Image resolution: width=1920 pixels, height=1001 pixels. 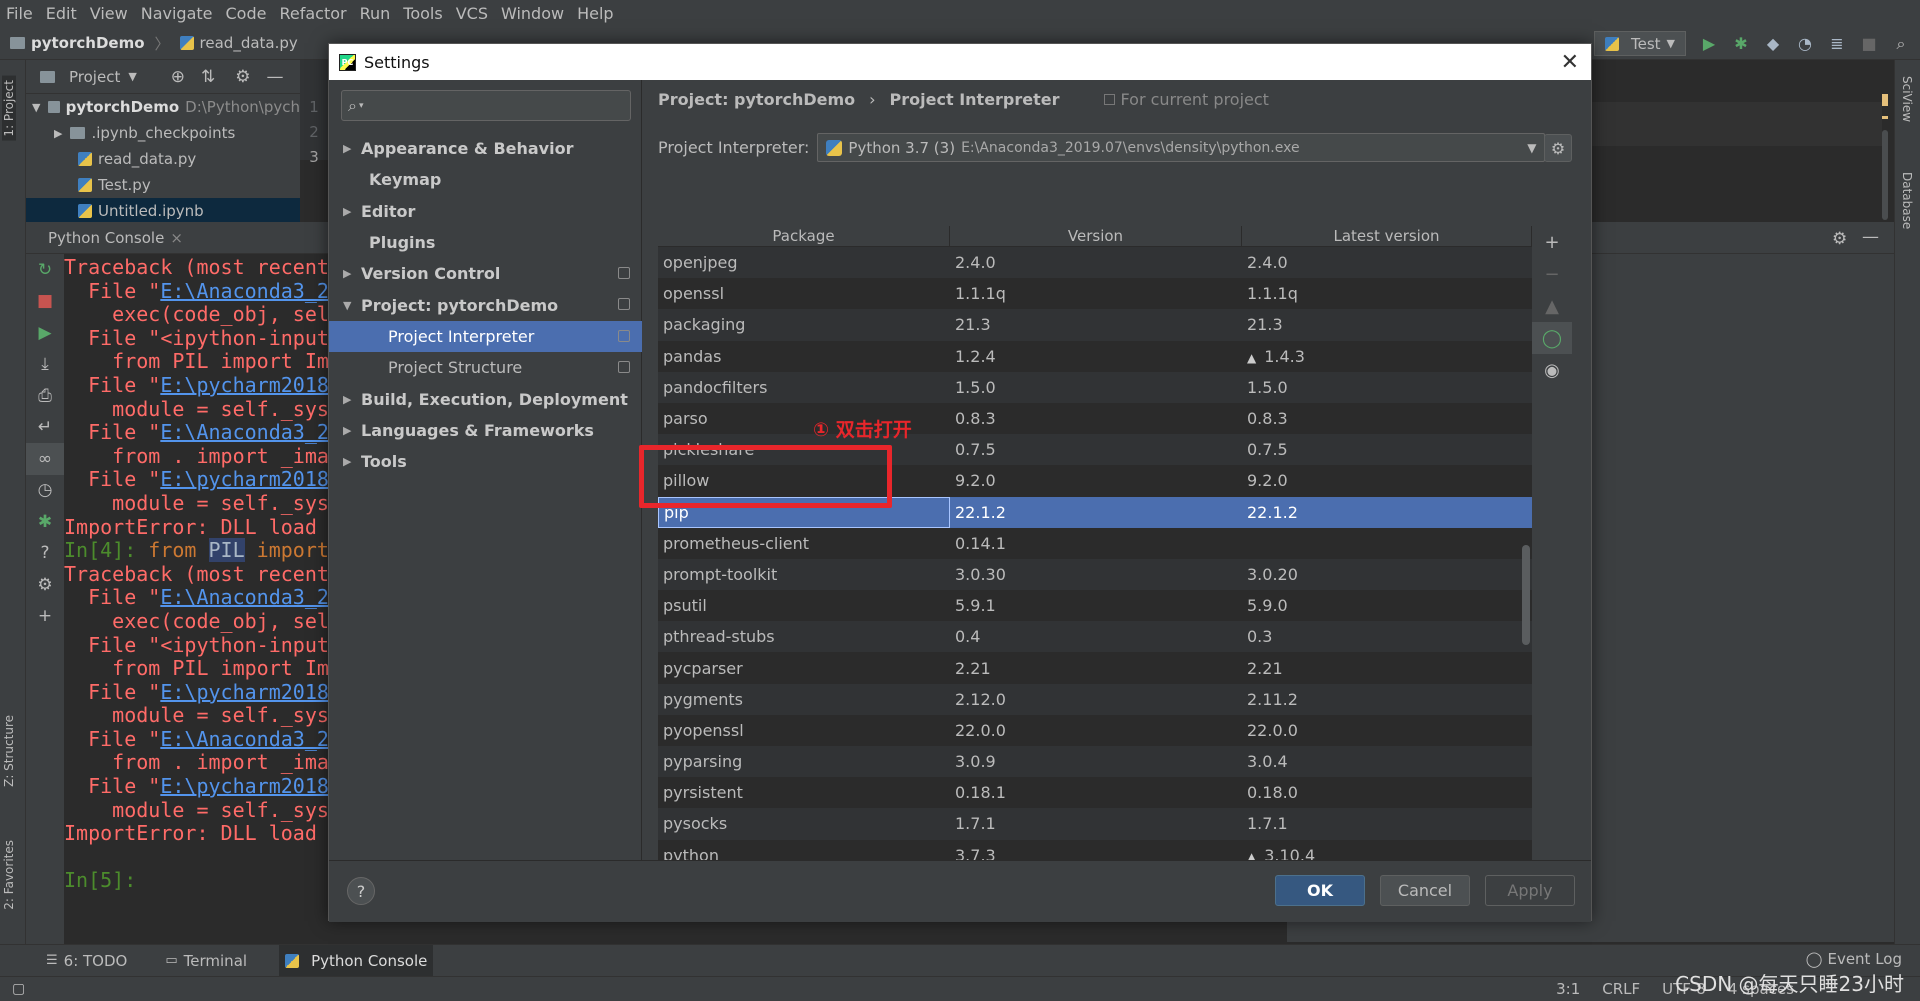 What do you see at coordinates (485, 430) in the screenshot?
I see `settings-nav-languages-frameworks: ▶ Languages & Frameworks` at bounding box center [485, 430].